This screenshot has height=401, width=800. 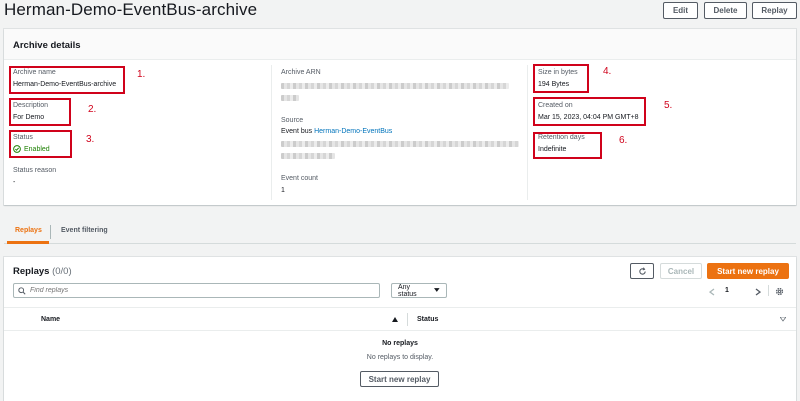 I want to click on table-header-border, so click(x=400, y=330).